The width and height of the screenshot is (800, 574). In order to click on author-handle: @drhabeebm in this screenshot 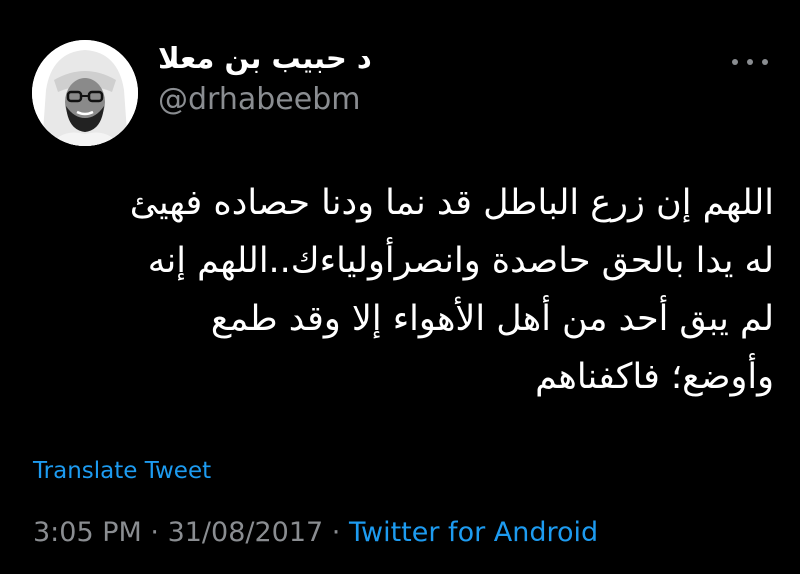, I will do `click(259, 100)`.